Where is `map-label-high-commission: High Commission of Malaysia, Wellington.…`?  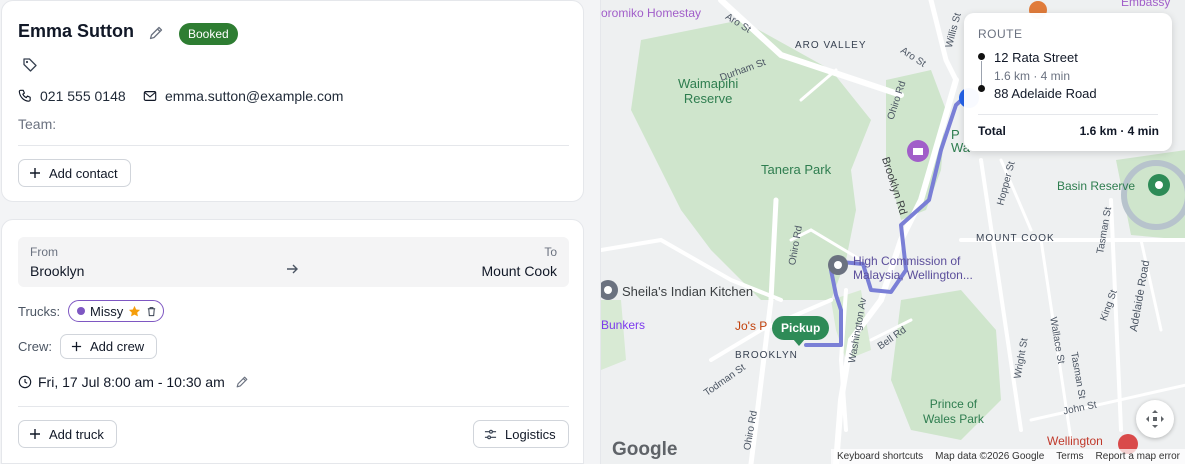 map-label-high-commission: High Commission of Malaysia, Wellington.… is located at coordinates (913, 268).